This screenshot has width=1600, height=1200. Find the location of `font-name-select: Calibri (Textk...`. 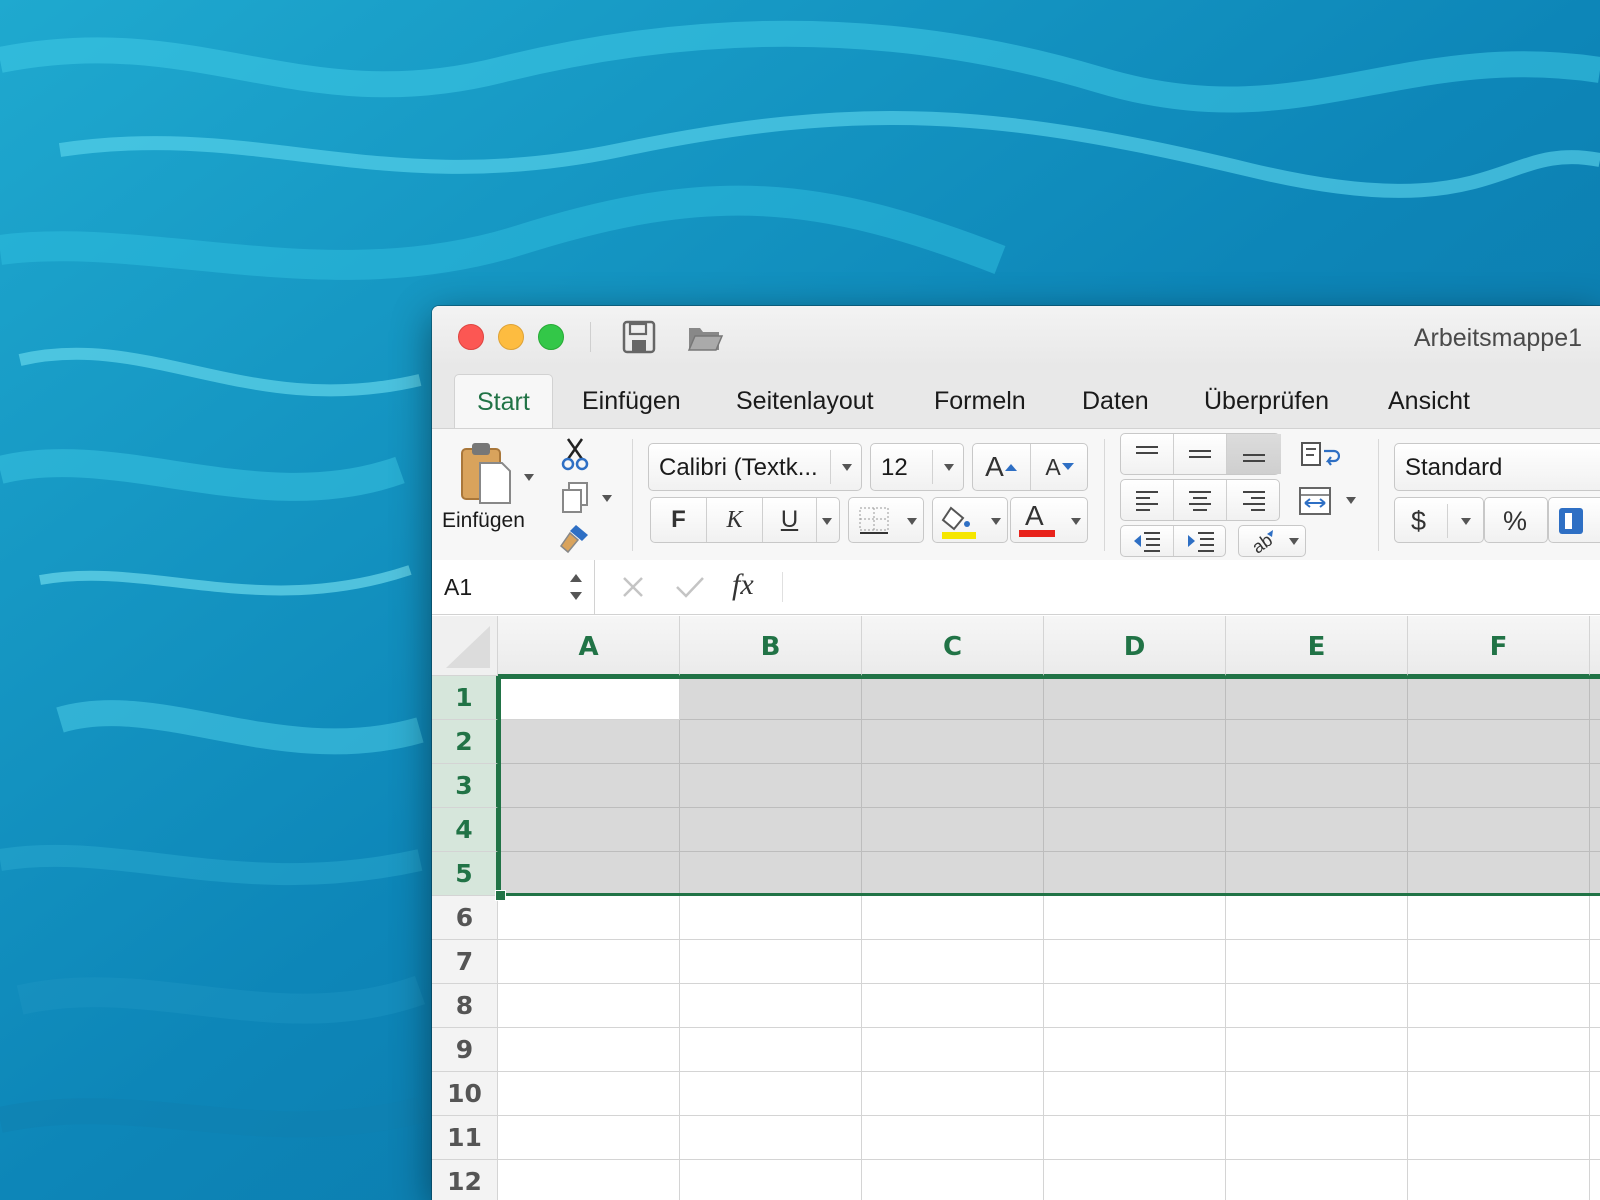

font-name-select: Calibri (Textk... is located at coordinates (755, 467).